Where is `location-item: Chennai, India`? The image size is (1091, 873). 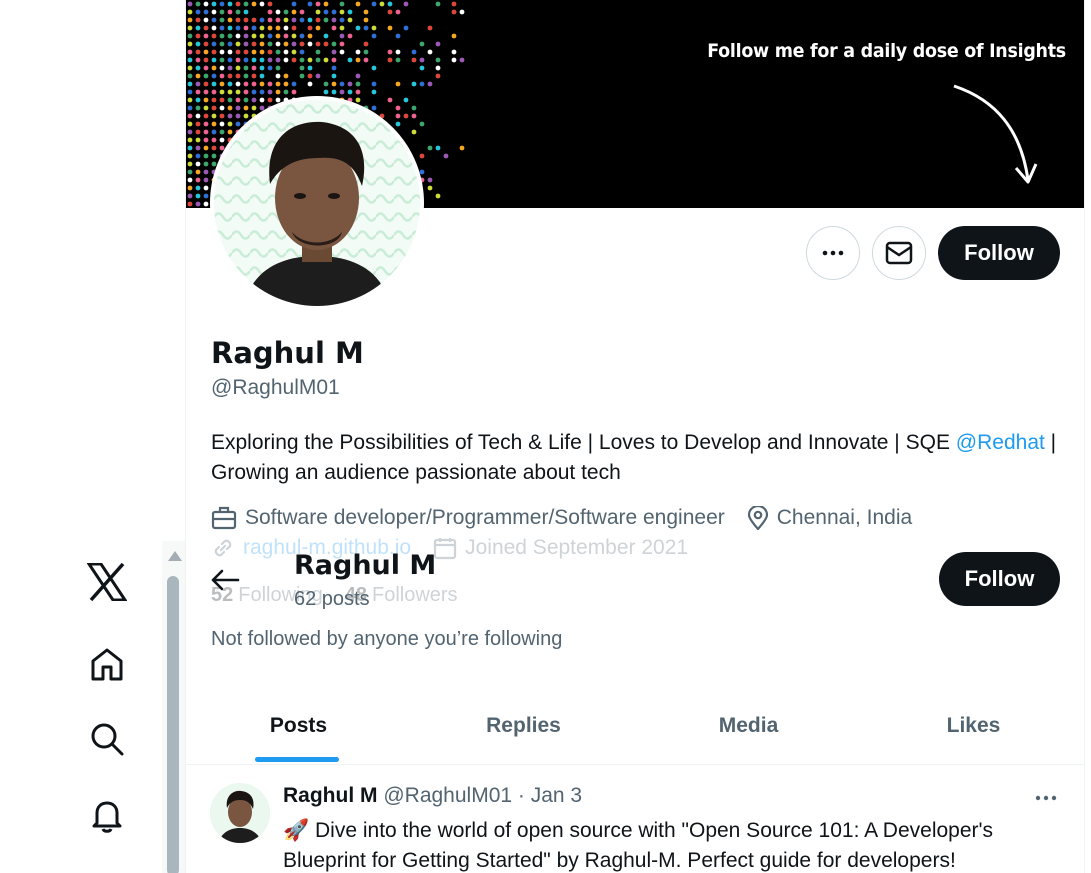 location-item: Chennai, India is located at coordinates (829, 518).